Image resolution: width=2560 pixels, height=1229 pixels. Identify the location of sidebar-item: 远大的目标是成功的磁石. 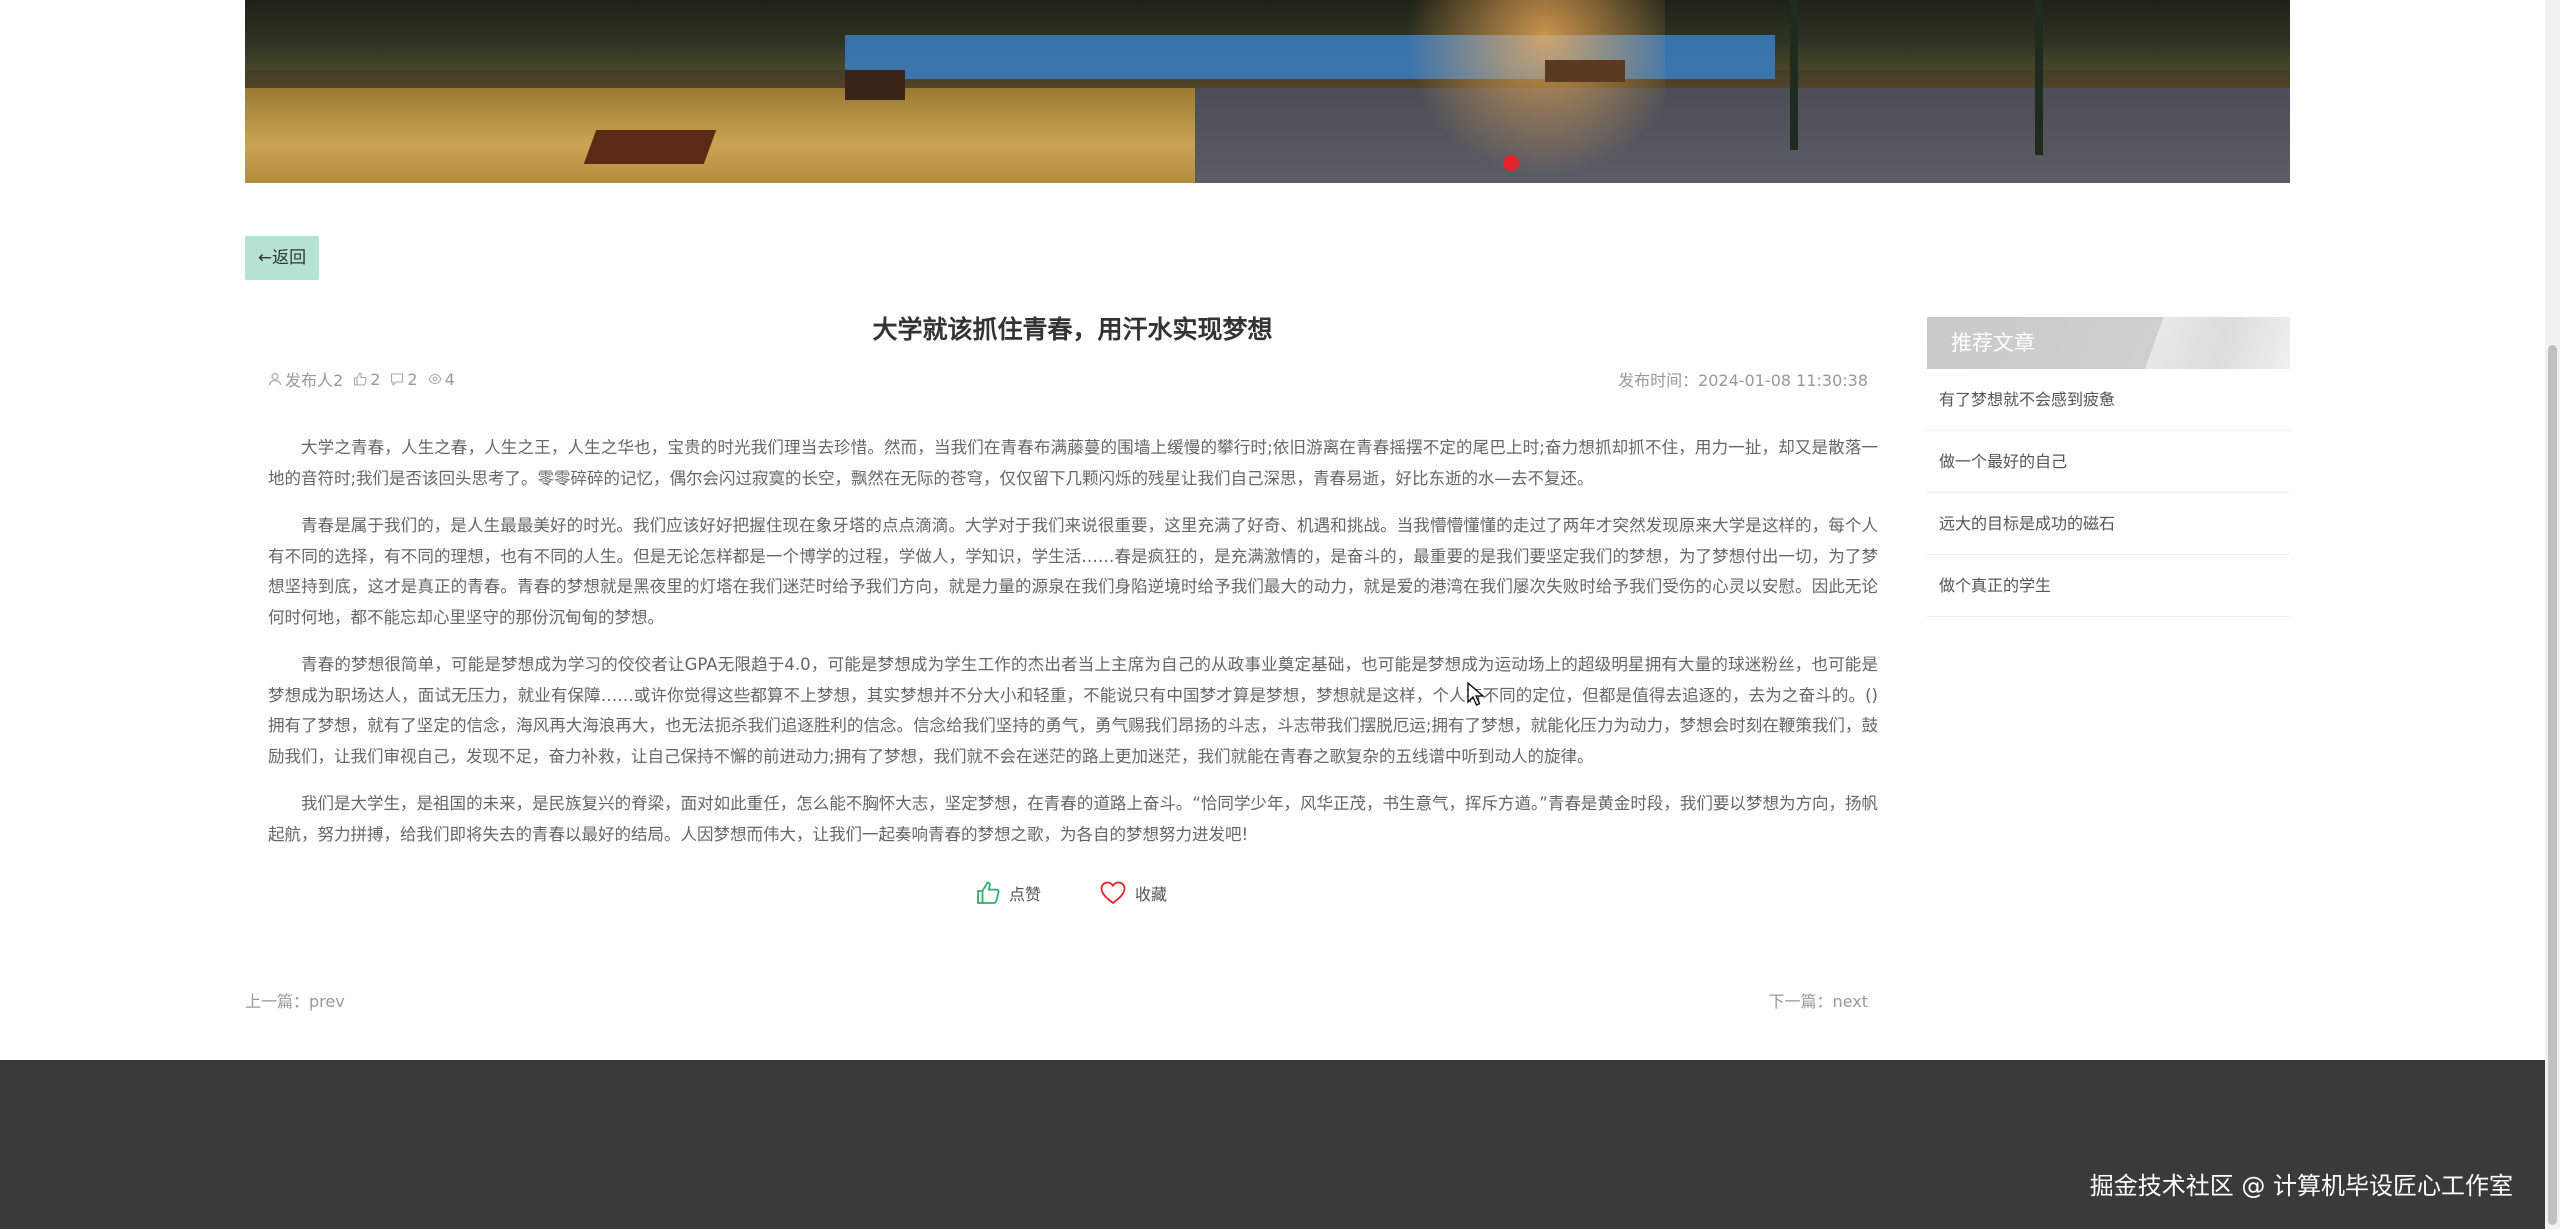
(2108, 524).